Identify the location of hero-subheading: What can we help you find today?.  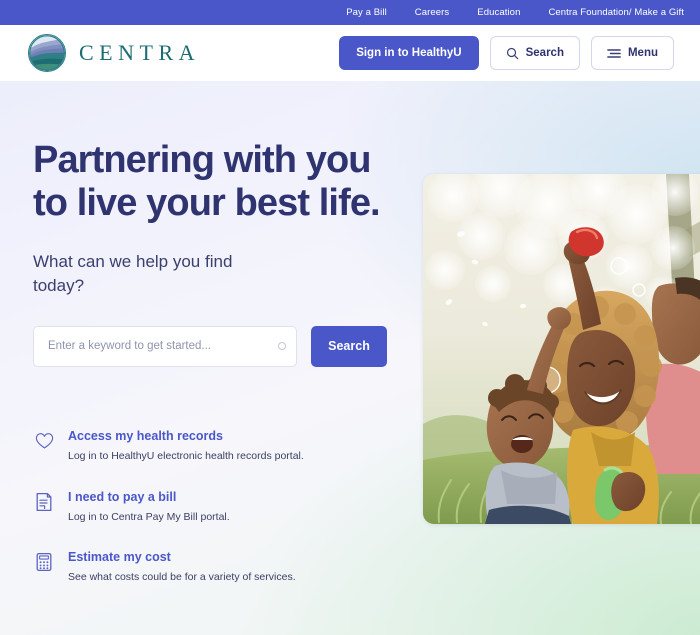
(133, 273).